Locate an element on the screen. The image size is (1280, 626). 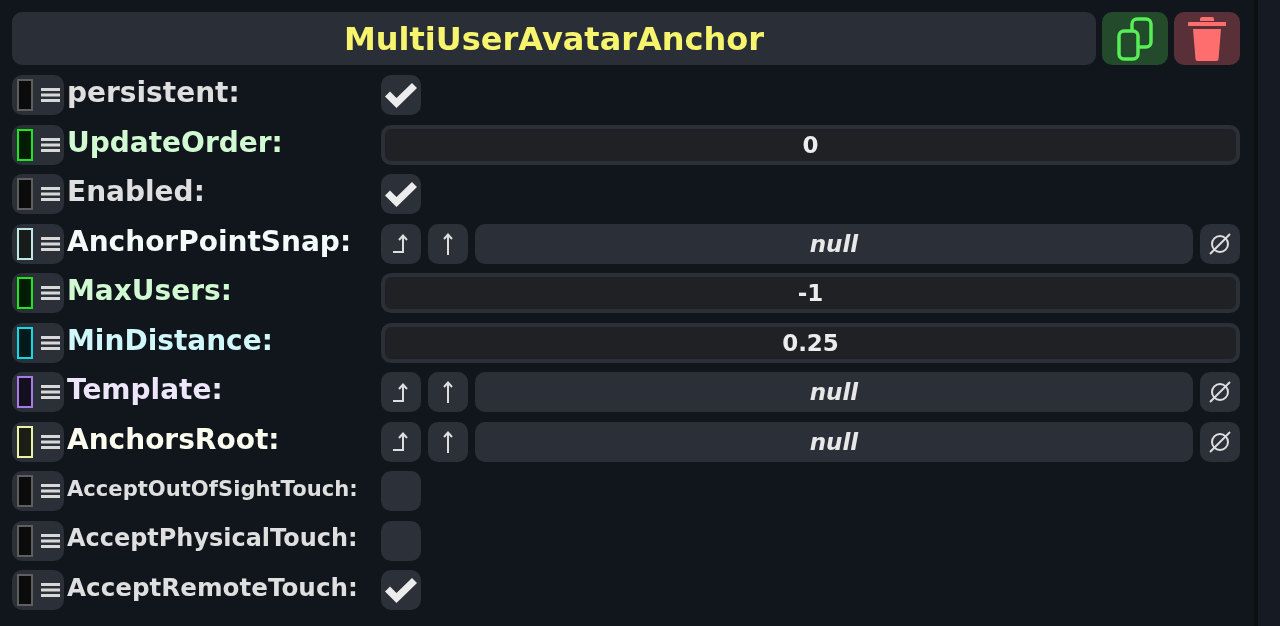
field-label: MinDistance: is located at coordinates (170, 341).